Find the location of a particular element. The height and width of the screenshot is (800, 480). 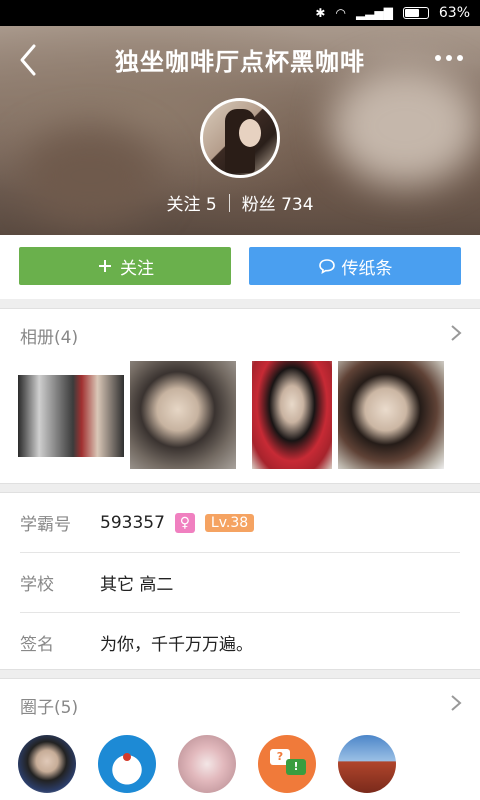

back-button is located at coordinates (29, 60).